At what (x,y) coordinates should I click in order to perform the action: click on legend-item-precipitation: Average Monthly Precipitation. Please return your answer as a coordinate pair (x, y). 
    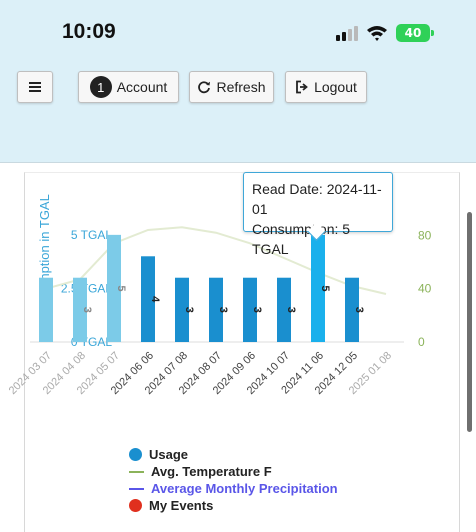
    Looking at the image, I should click on (233, 488).